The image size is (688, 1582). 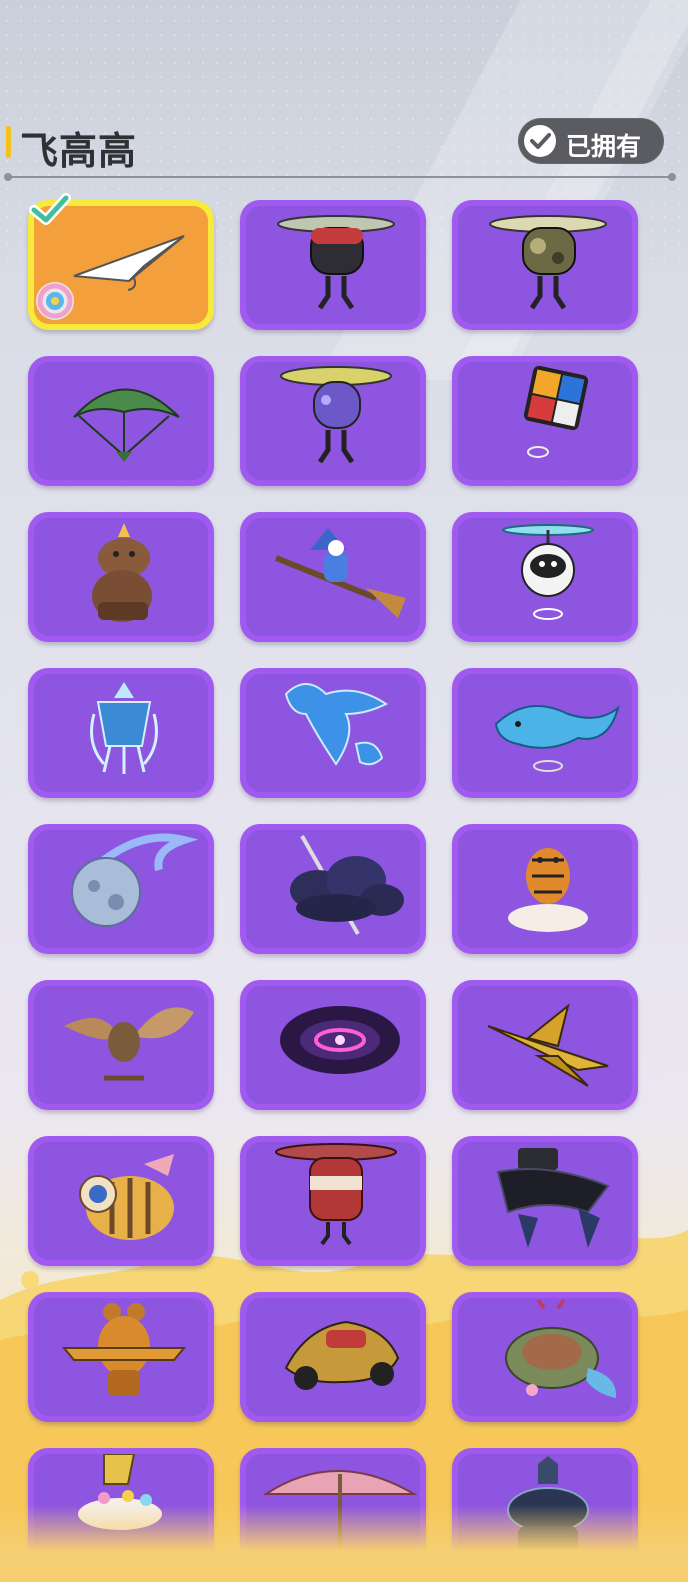 What do you see at coordinates (540, 141) in the screenshot?
I see `checkmark-icon` at bounding box center [540, 141].